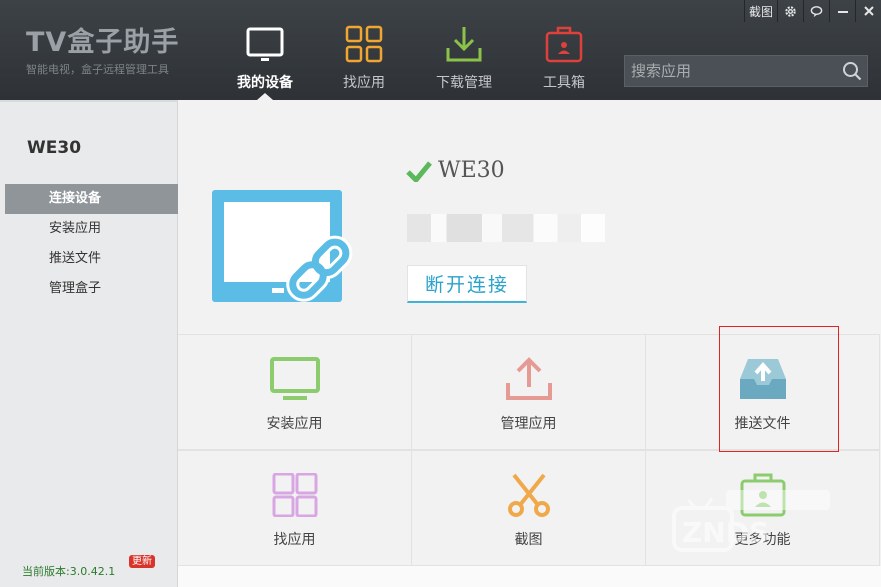  I want to click on app-logo: TV盒子助手 智能电视，盒子远程管理工具, so click(102, 48).